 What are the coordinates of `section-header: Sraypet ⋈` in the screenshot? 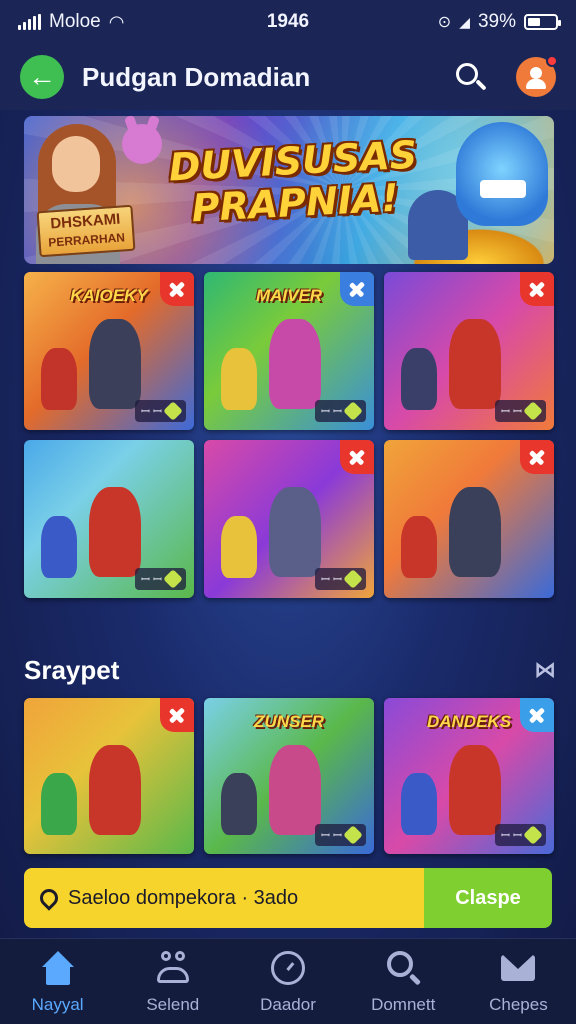 It's located at (290, 670).